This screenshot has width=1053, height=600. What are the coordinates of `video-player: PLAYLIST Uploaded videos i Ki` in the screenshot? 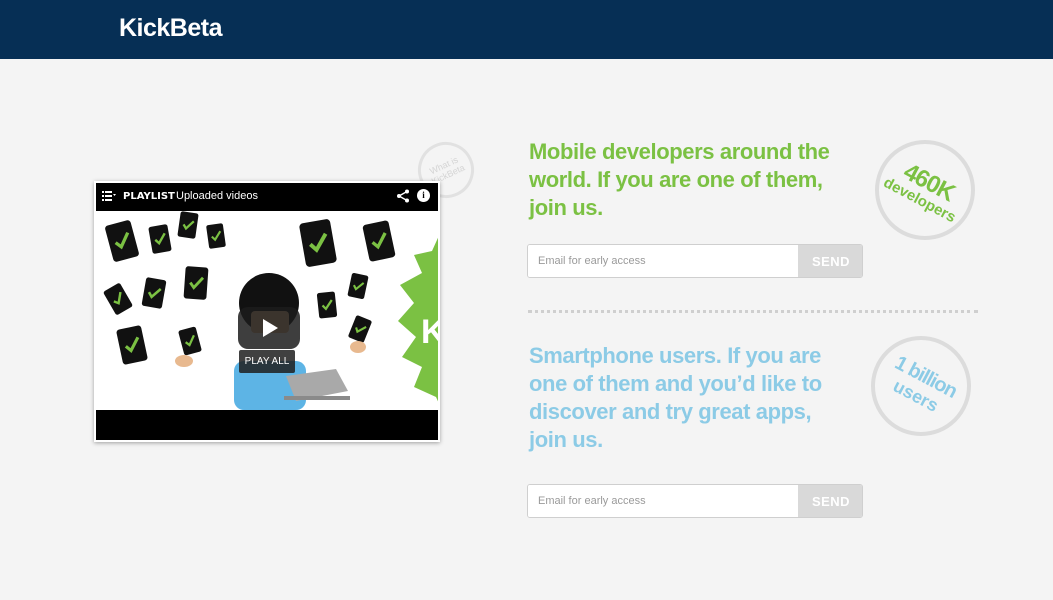 It's located at (267, 311).